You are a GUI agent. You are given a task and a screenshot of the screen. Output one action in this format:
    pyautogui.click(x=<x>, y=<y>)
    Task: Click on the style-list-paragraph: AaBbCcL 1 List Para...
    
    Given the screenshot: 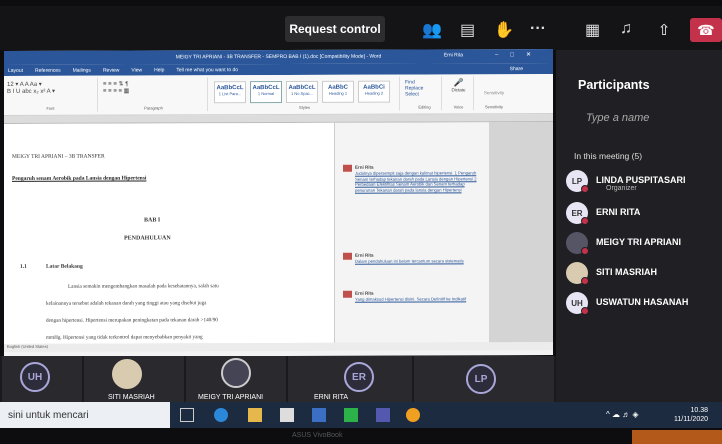 What is the action you would take?
    pyautogui.click(x=230, y=92)
    